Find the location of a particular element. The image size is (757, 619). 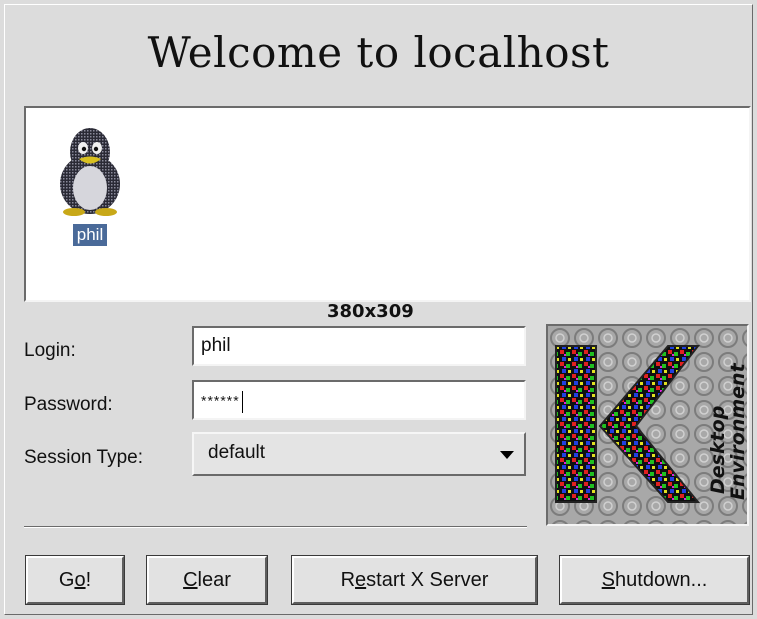

tux-penguin-icon is located at coordinates (90, 172).